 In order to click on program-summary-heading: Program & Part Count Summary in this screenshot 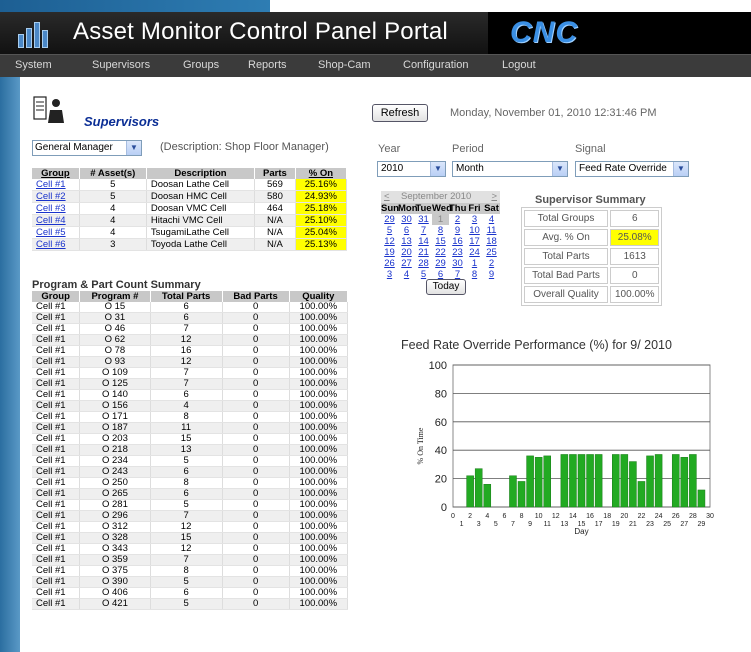, I will do `click(116, 285)`.